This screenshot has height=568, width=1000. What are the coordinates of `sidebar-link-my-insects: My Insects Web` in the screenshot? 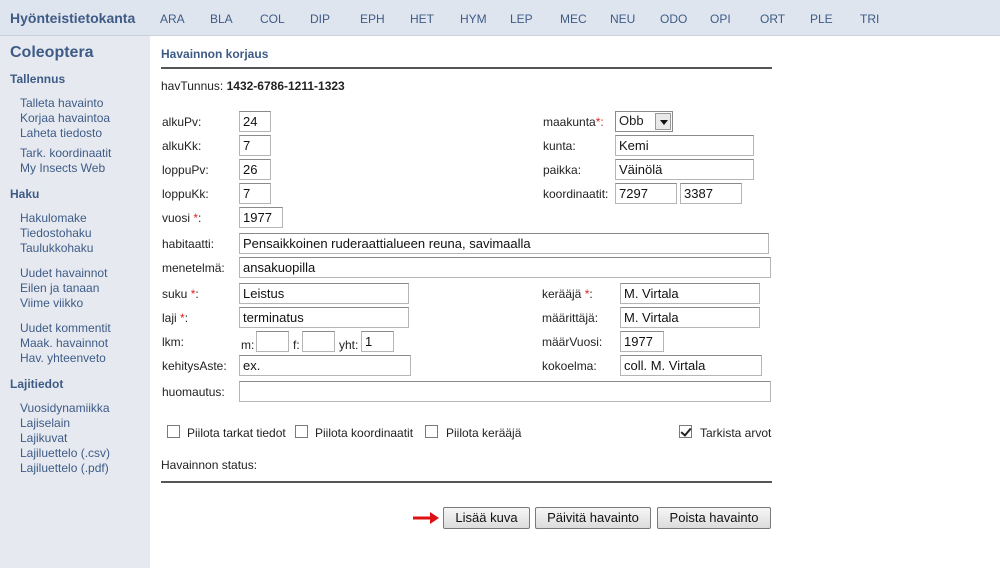 It's located at (62, 168).